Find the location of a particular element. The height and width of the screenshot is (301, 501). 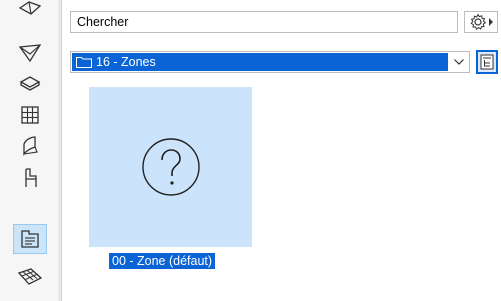

mesh-icon is located at coordinates (30, 276).